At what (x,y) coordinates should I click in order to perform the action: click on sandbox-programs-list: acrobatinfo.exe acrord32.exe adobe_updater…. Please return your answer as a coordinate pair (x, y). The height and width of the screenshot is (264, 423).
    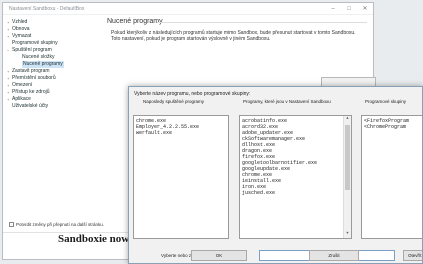
    Looking at the image, I should click on (295, 177).